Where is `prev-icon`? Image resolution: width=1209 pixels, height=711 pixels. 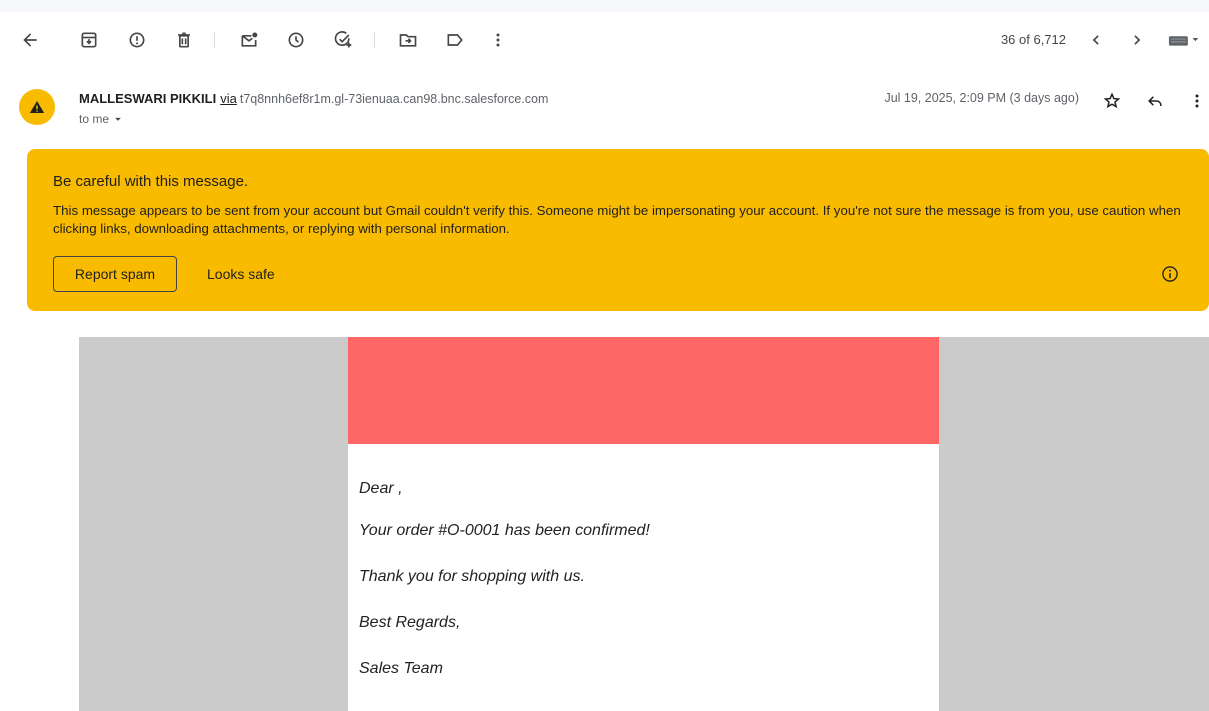
prev-icon is located at coordinates (1096, 40).